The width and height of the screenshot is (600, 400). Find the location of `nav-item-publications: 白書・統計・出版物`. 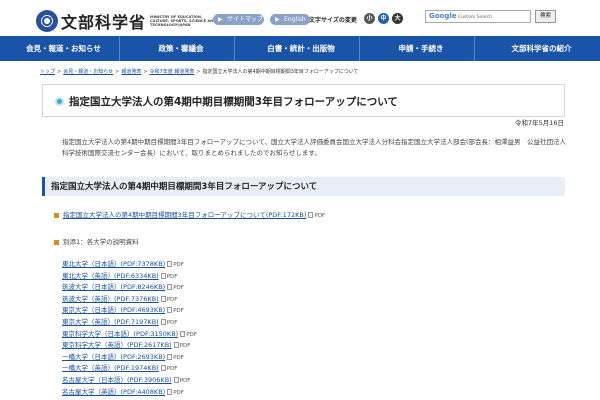

nav-item-publications: 白書・統計・出版物 is located at coordinates (297, 48).